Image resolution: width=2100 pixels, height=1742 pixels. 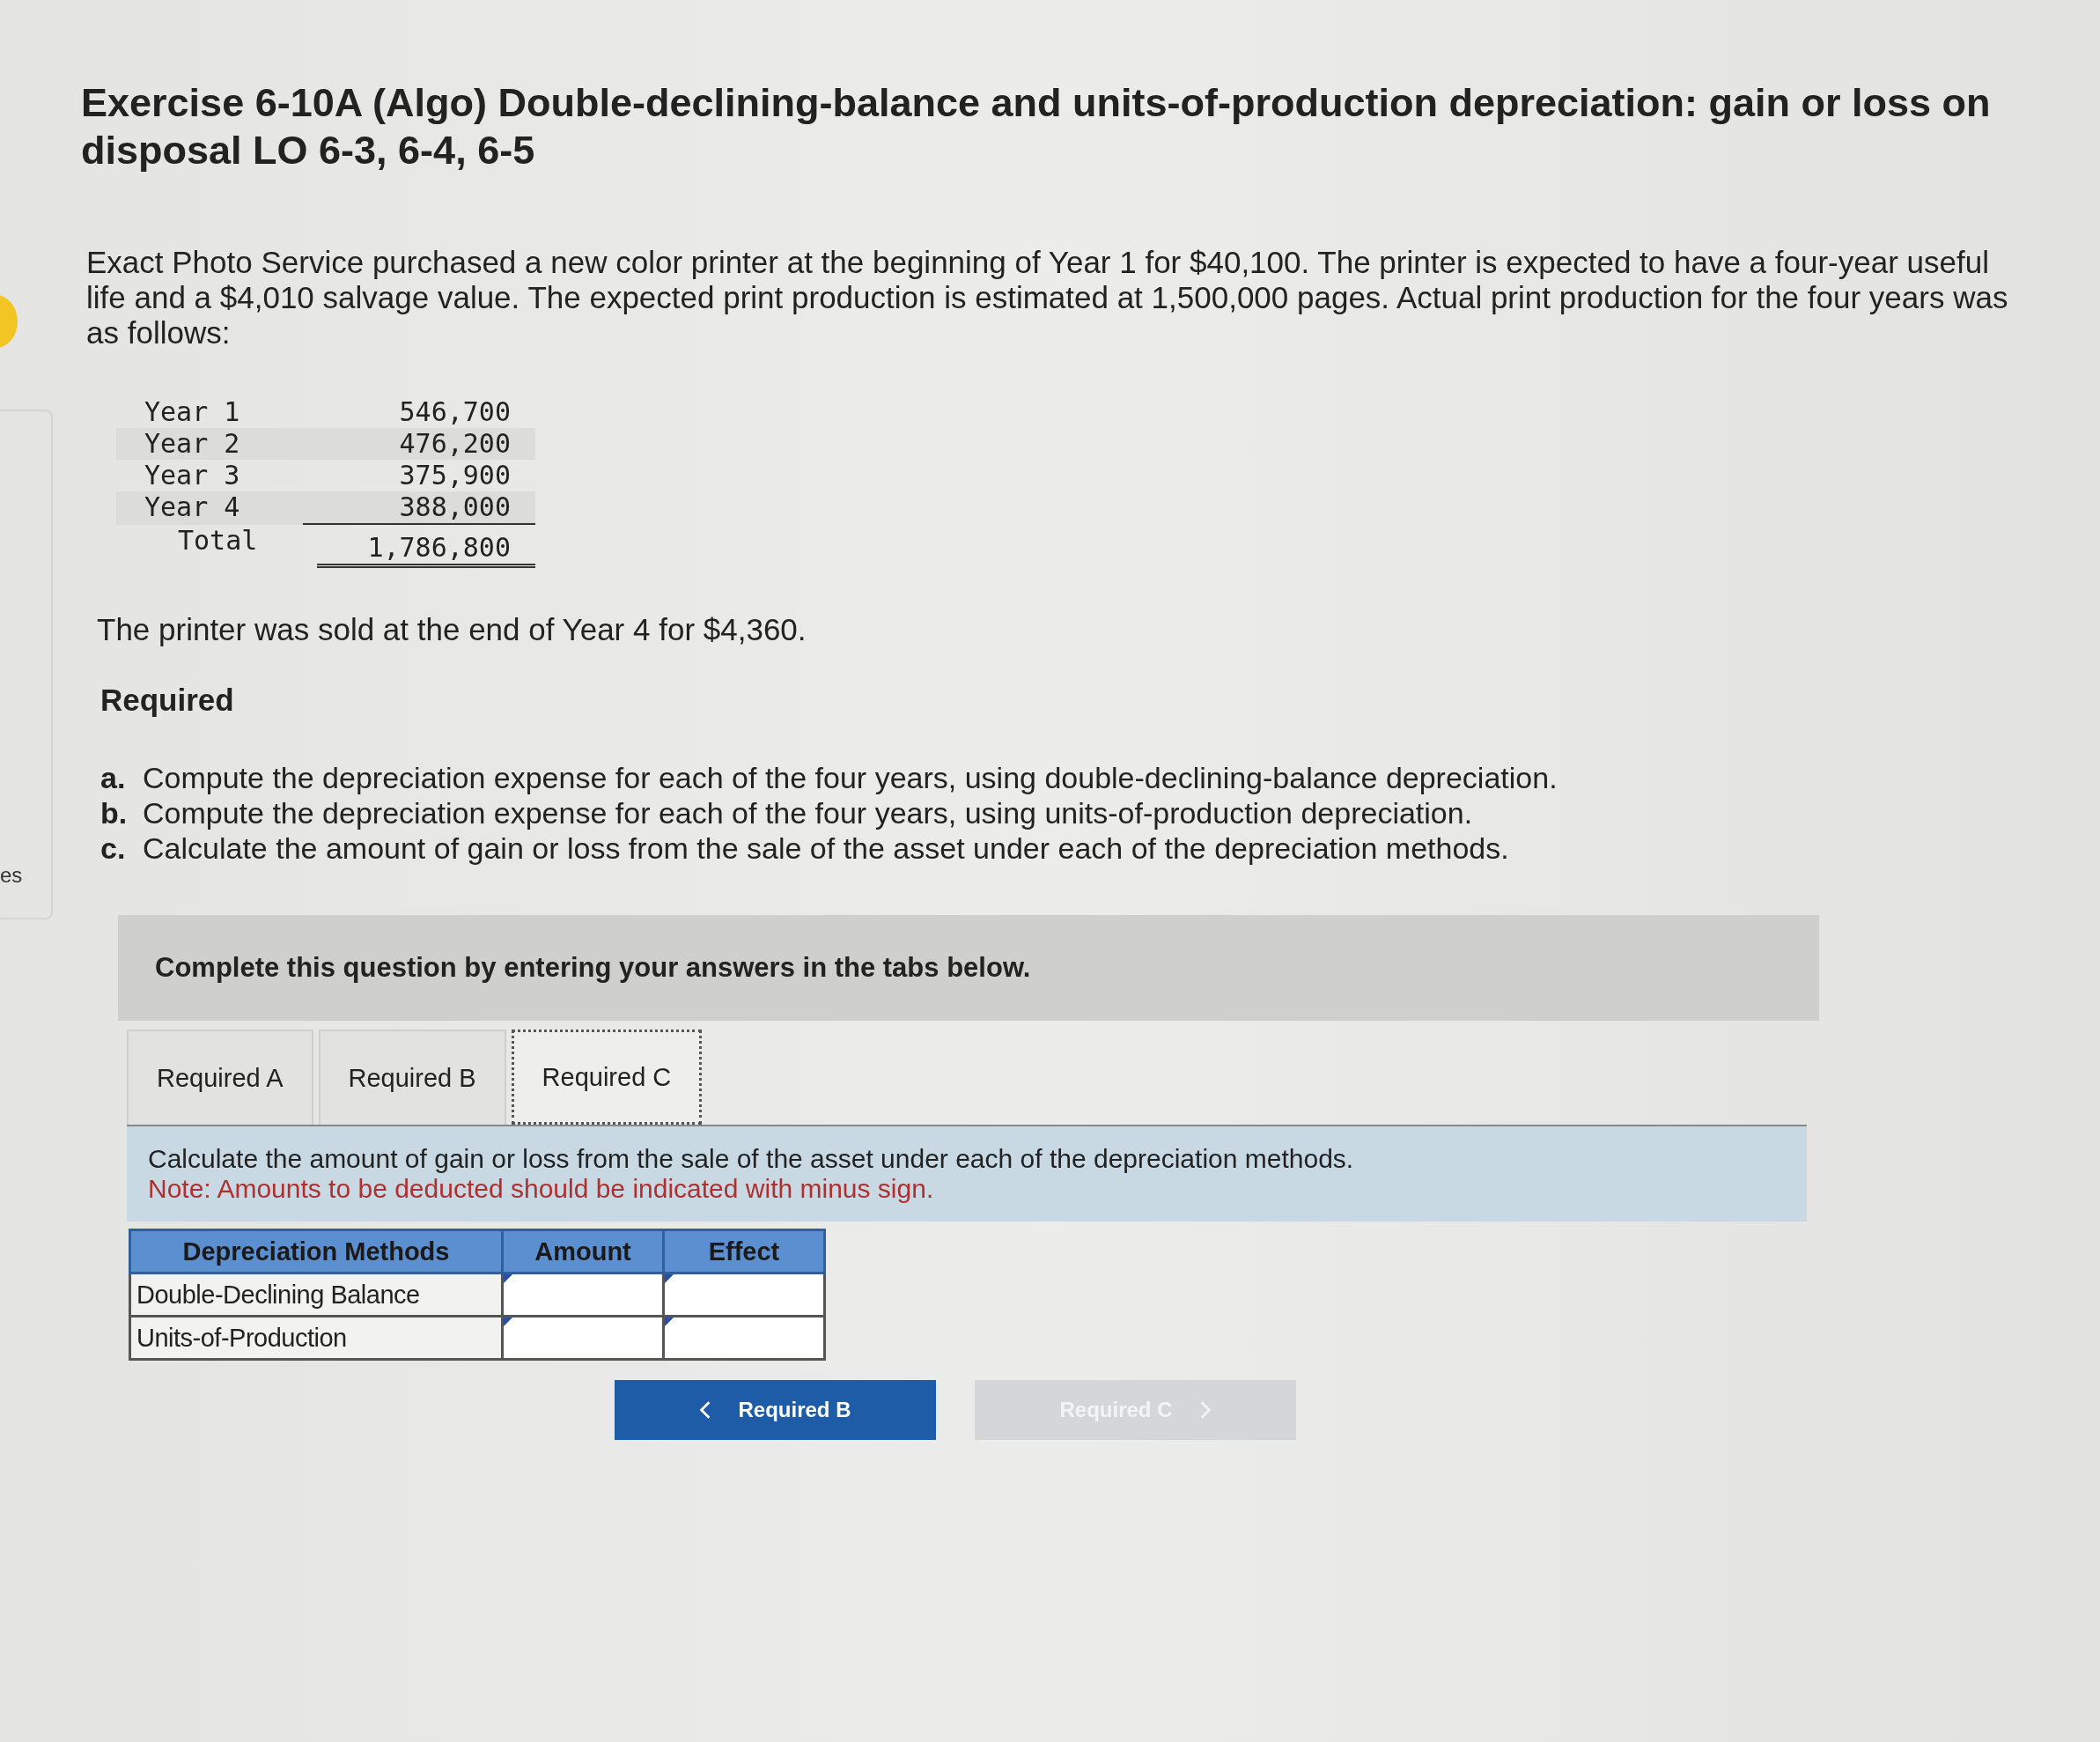 I want to click on pages-value: 375,900, so click(x=455, y=475).